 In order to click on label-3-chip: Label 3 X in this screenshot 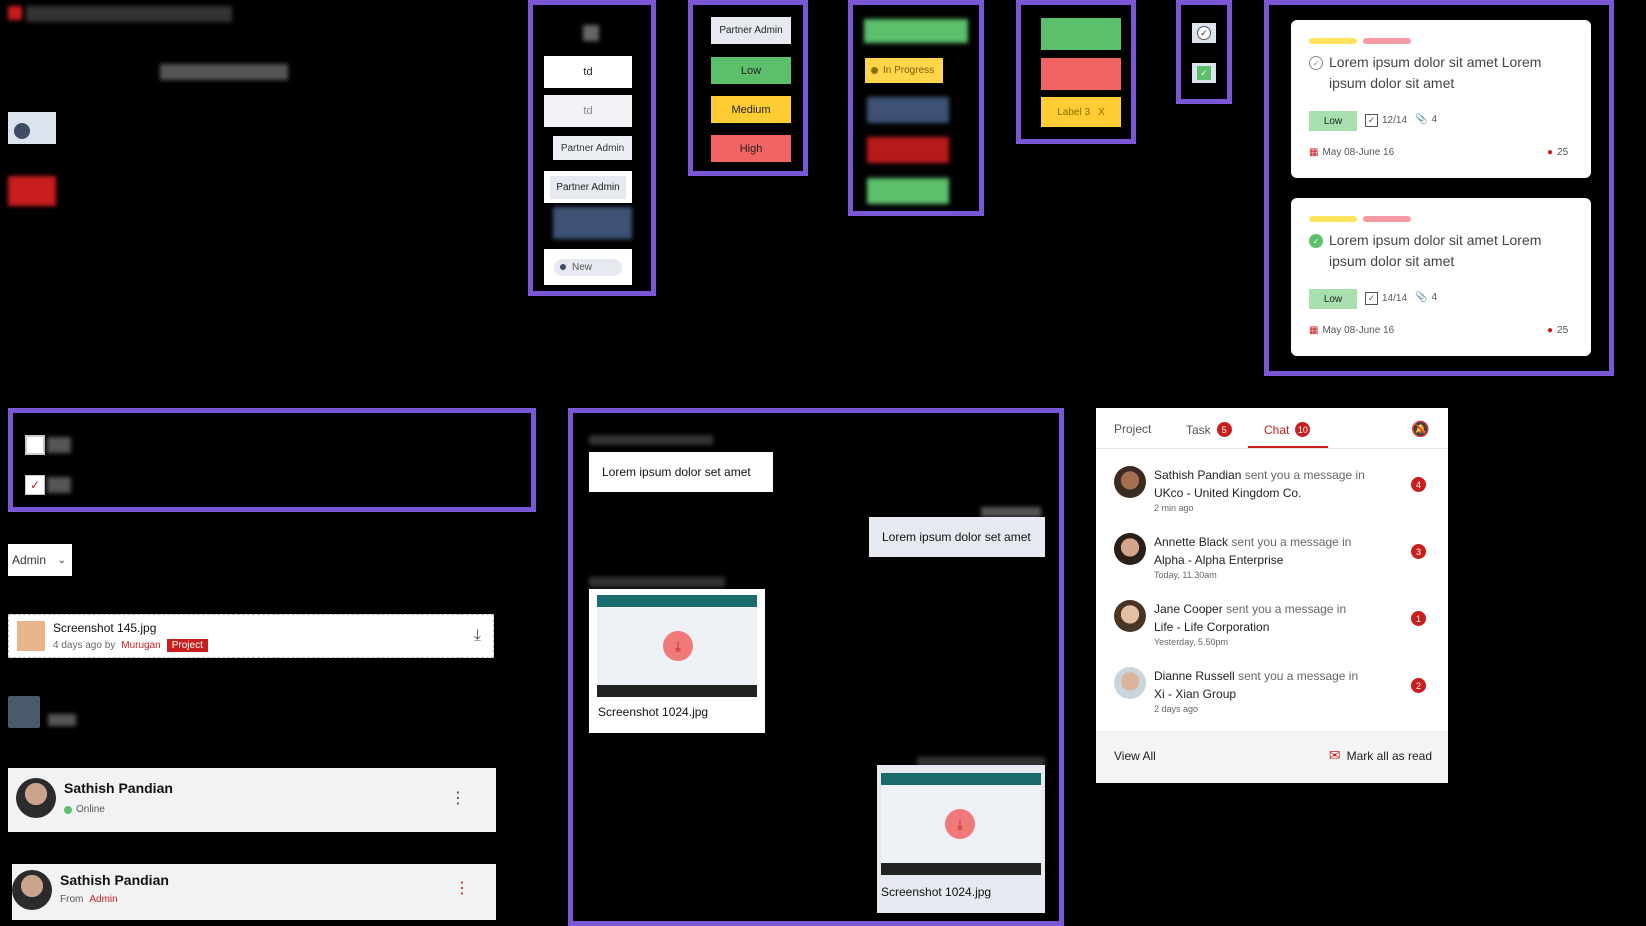, I will do `click(1081, 112)`.